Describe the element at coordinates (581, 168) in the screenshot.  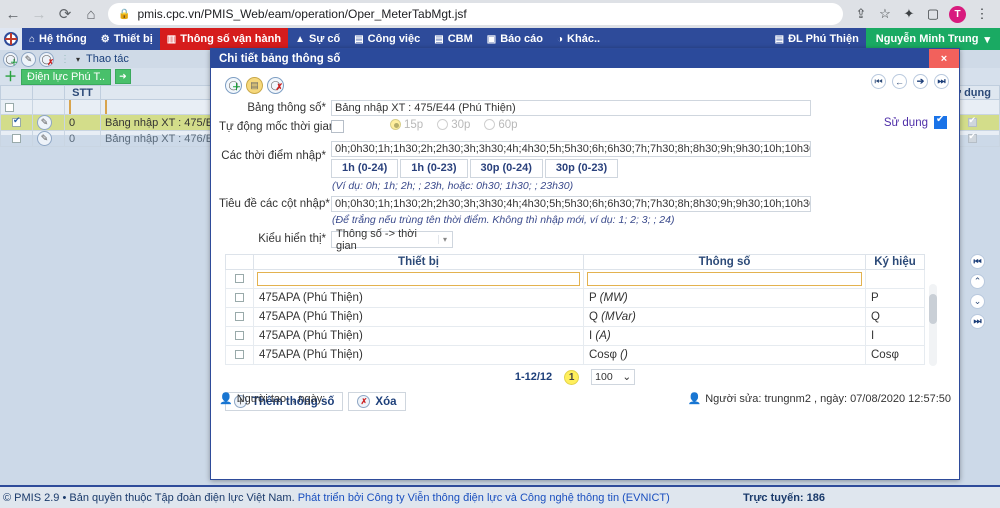
I see `preset-30p-0-23-button: 30p (0-23)` at that location.